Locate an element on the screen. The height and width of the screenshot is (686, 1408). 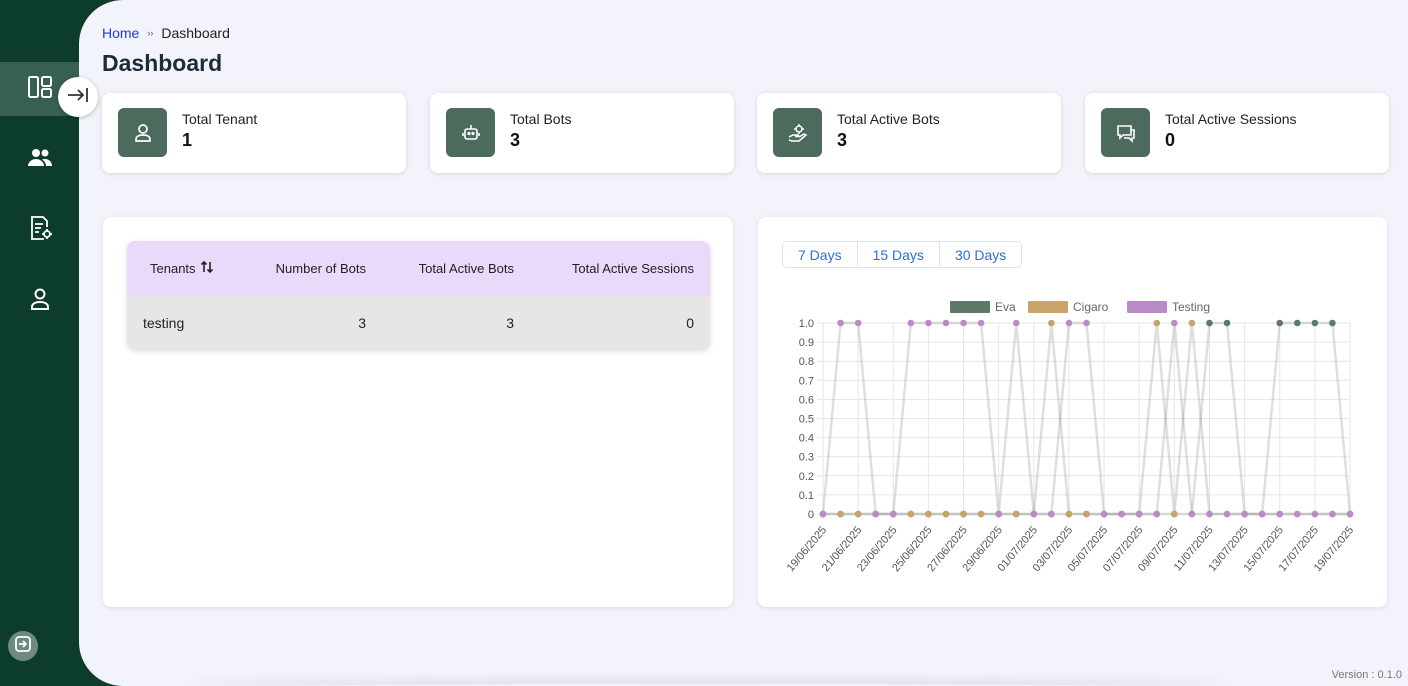
logout-button is located at coordinates (23, 646).